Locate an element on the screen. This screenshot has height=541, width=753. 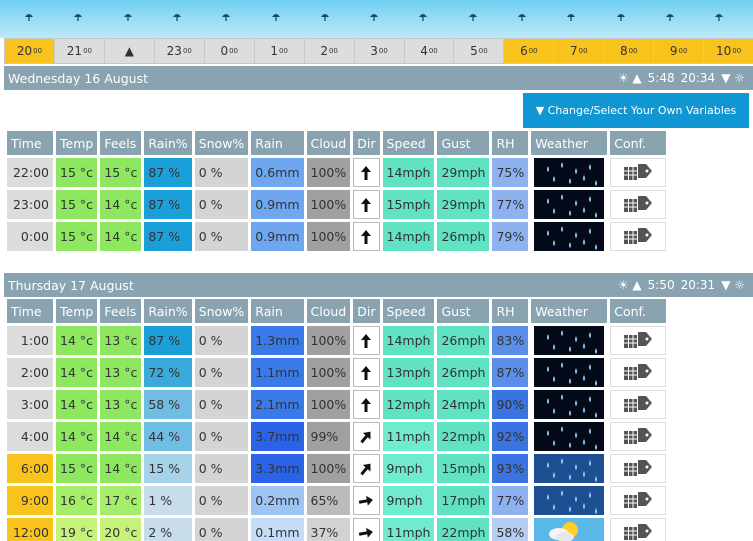
temp-cell: 14 °c is located at coordinates (77, 436).